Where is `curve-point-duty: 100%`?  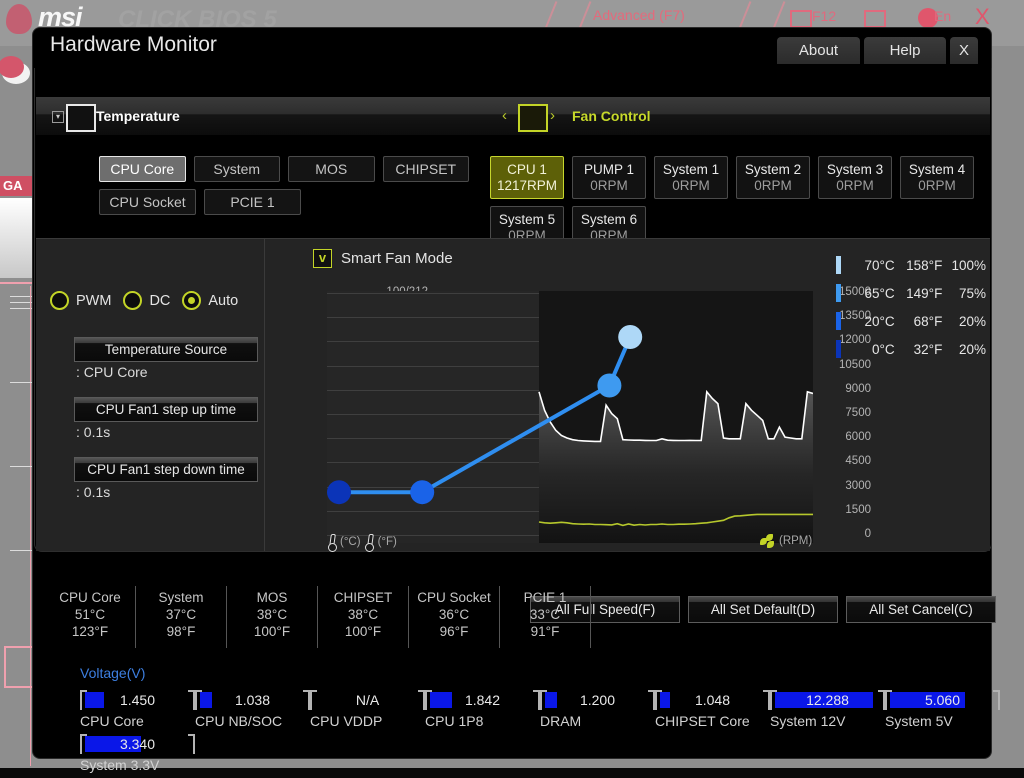
curve-point-duty: 100% is located at coordinates (969, 265).